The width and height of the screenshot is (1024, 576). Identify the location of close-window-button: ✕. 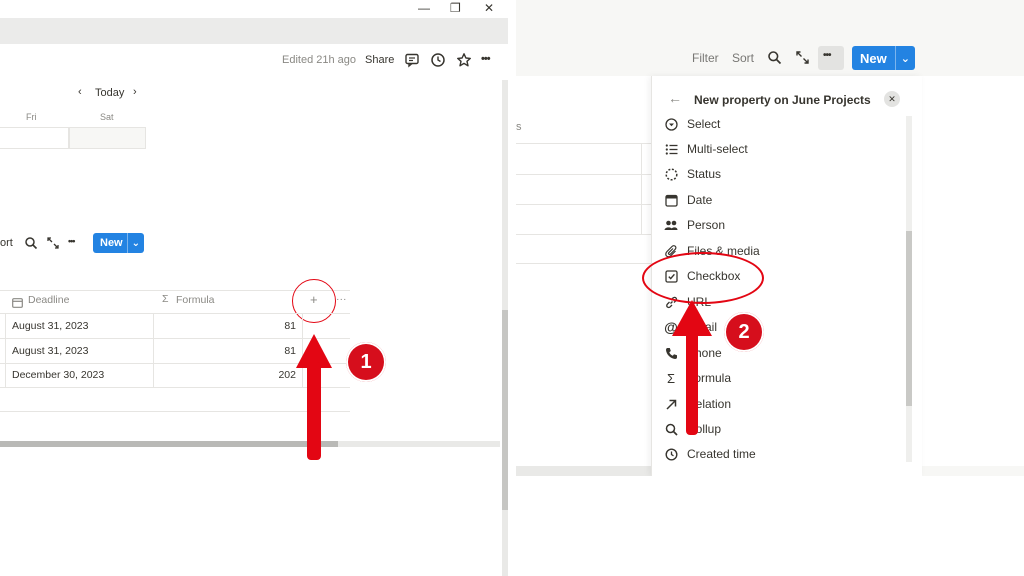
(489, 8).